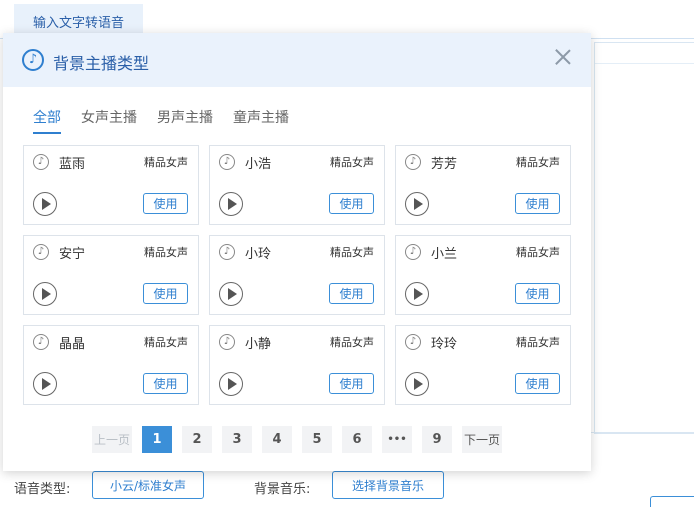  Describe the element at coordinates (72, 164) in the screenshot. I see `anchor-name: 蓝雨` at that location.